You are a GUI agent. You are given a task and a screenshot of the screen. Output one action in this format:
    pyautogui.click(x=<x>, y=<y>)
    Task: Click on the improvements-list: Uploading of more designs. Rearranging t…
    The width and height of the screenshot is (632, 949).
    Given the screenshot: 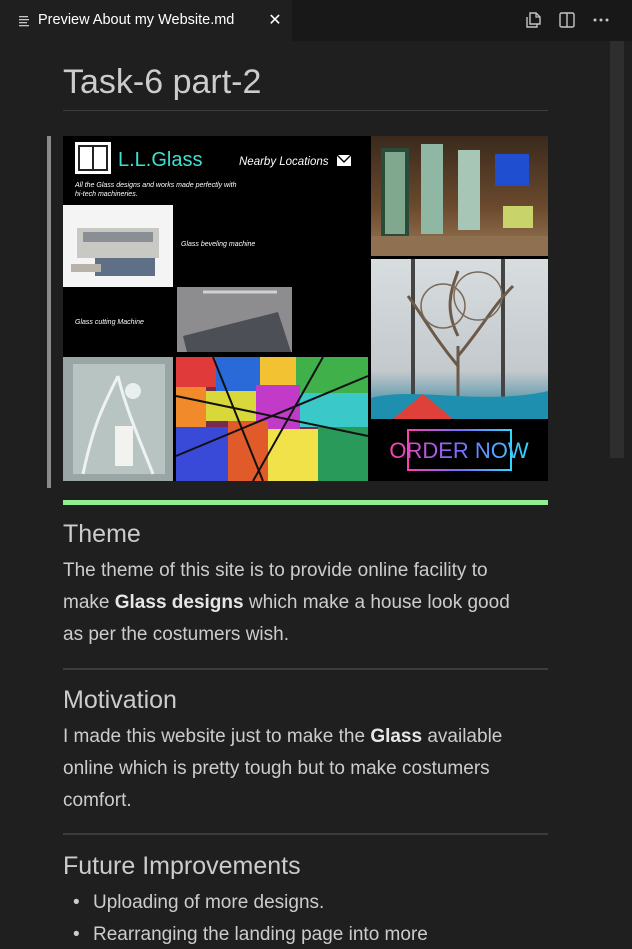 What is the action you would take?
    pyautogui.click(x=295, y=918)
    